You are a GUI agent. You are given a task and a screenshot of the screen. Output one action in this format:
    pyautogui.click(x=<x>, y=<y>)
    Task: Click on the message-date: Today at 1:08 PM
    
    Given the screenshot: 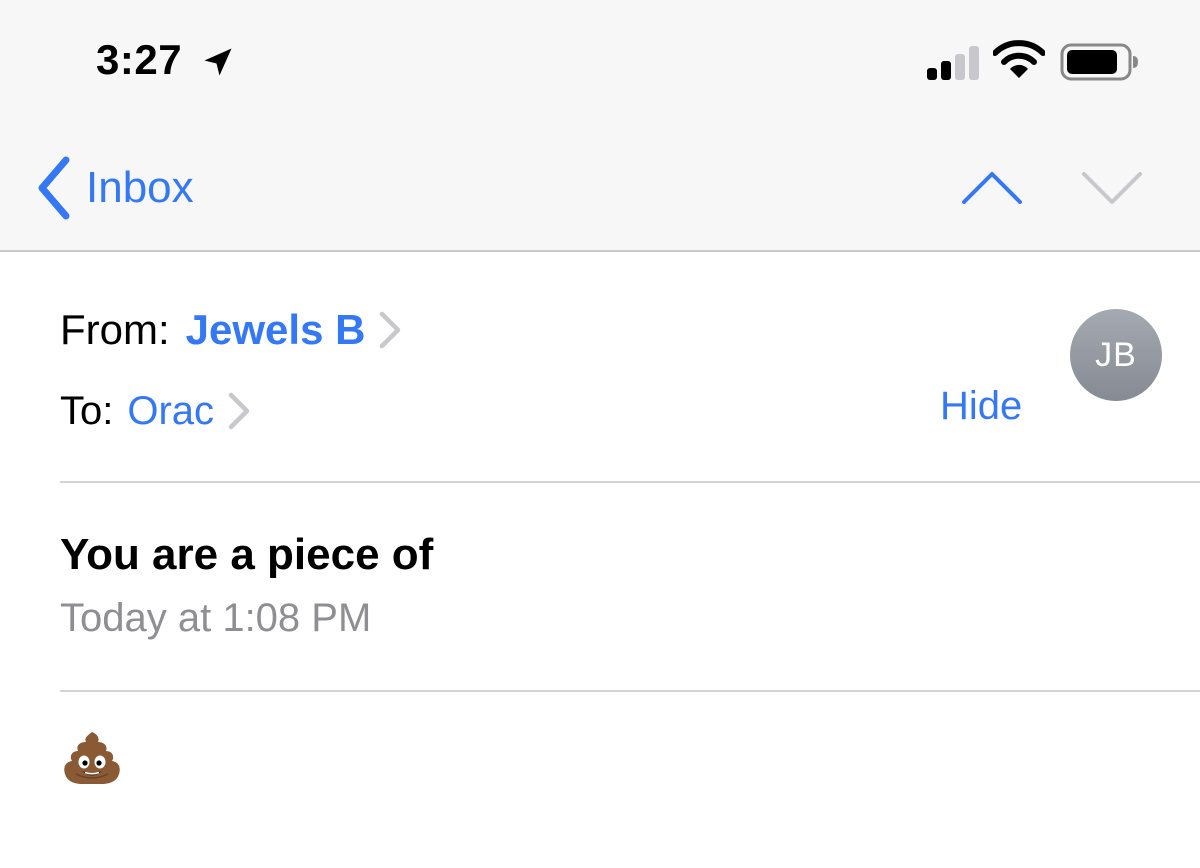 What is the action you would take?
    pyautogui.click(x=216, y=618)
    